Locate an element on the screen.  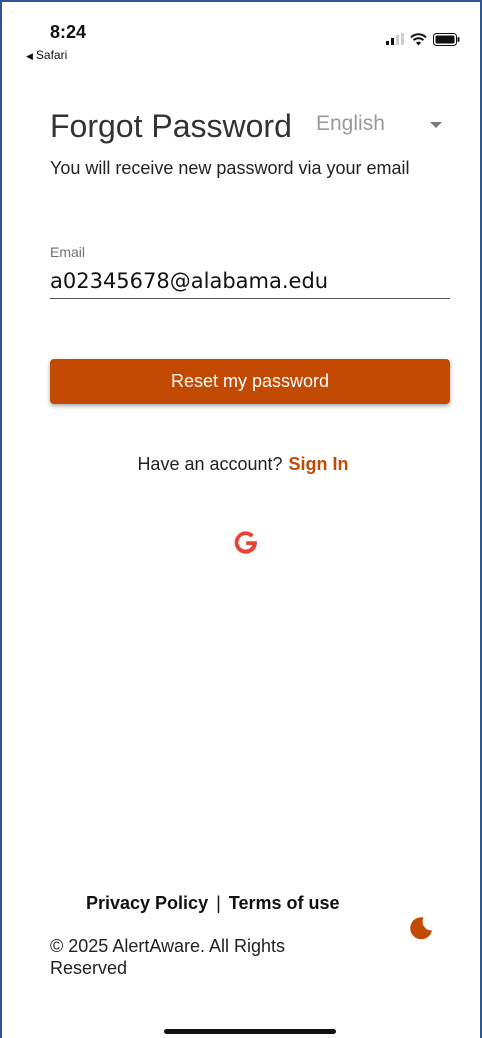
sign-in-link: Sign In is located at coordinates (319, 464).